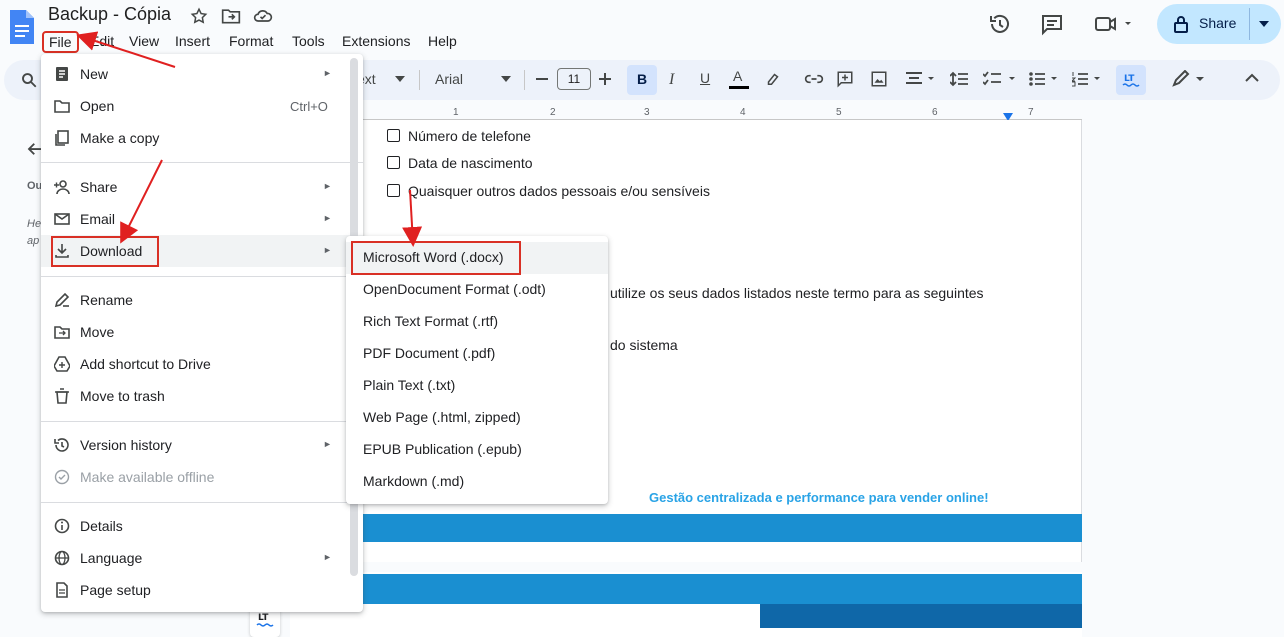 The width and height of the screenshot is (1284, 637). What do you see at coordinates (141, 201) in the screenshot?
I see `arrow-to-download` at bounding box center [141, 201].